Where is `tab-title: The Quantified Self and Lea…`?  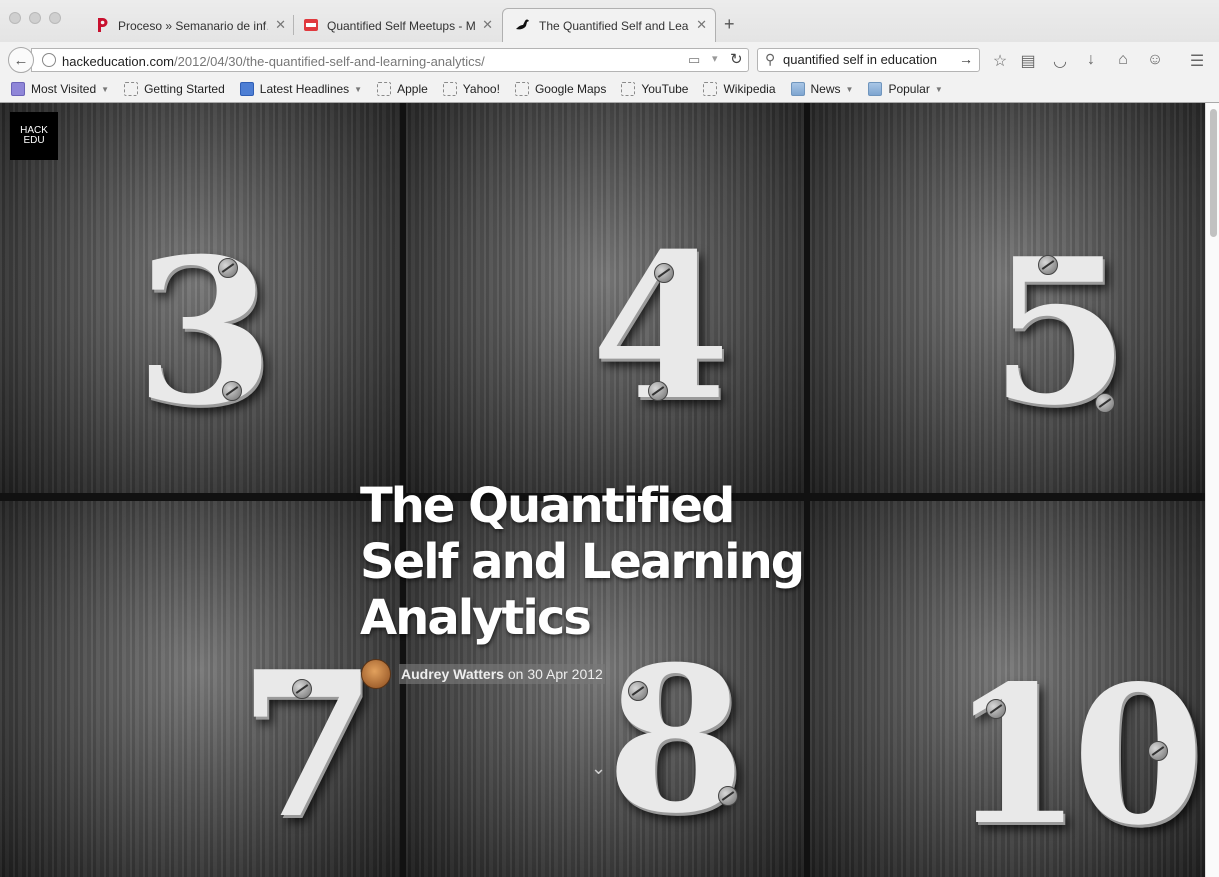 tab-title: The Quantified Self and Lea… is located at coordinates (614, 25).